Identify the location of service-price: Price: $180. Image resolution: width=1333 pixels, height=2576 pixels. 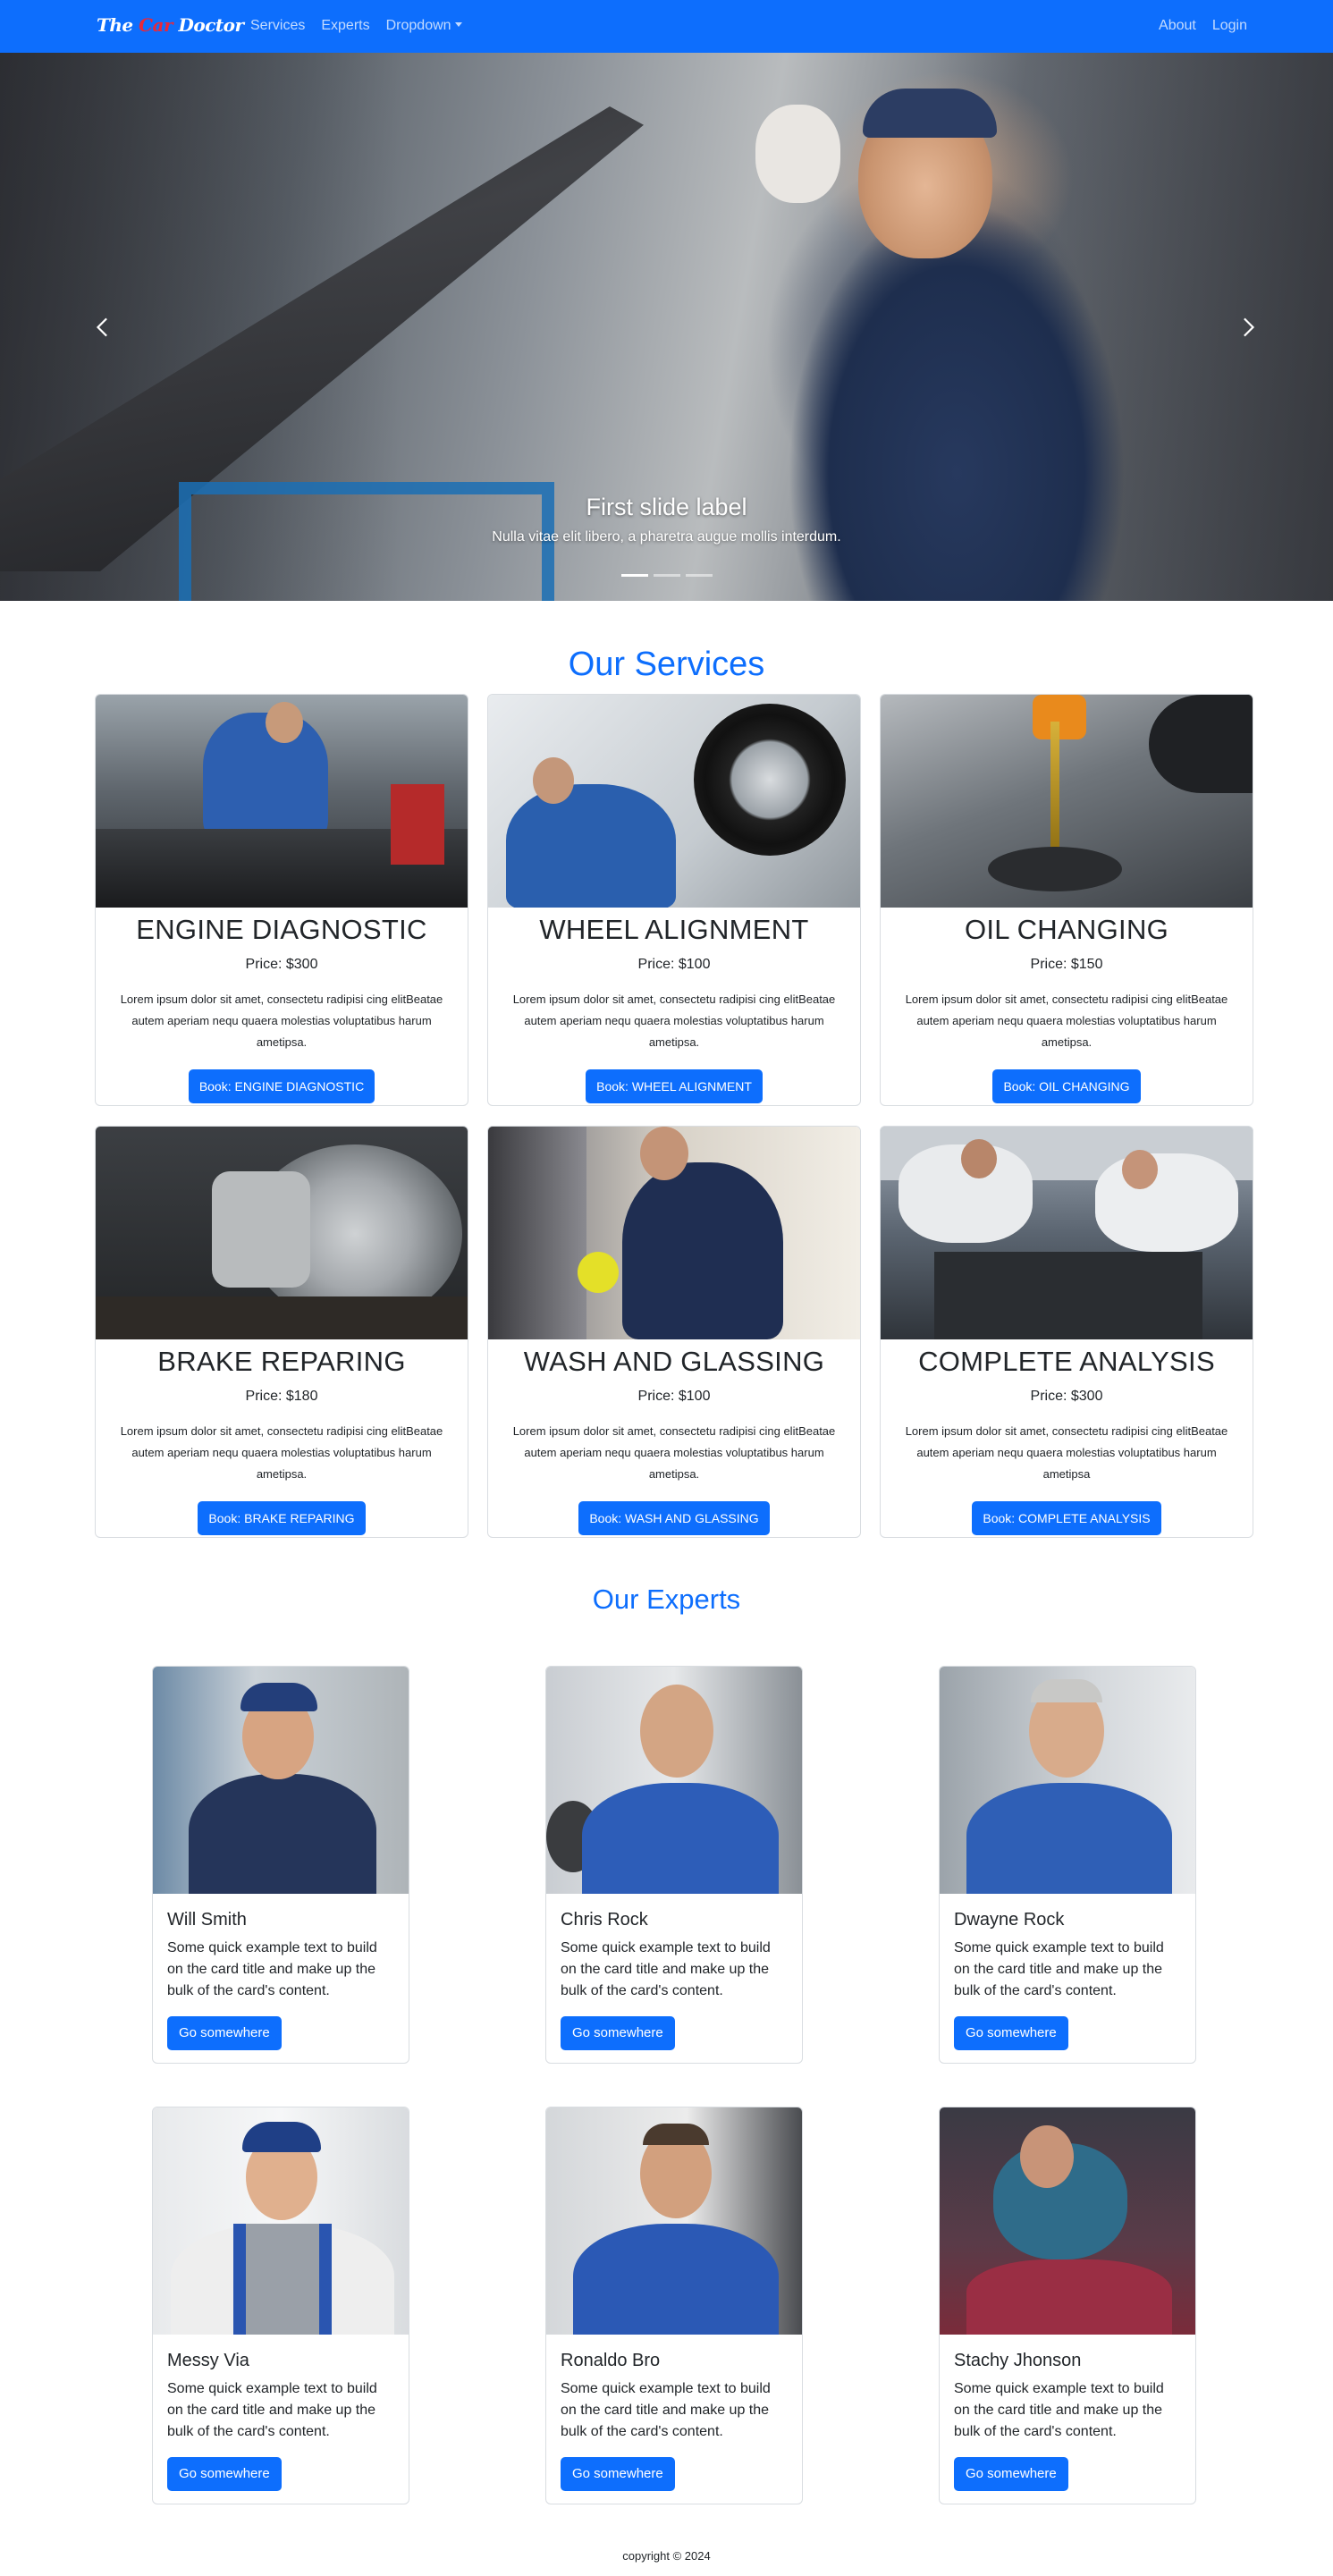
(281, 1397).